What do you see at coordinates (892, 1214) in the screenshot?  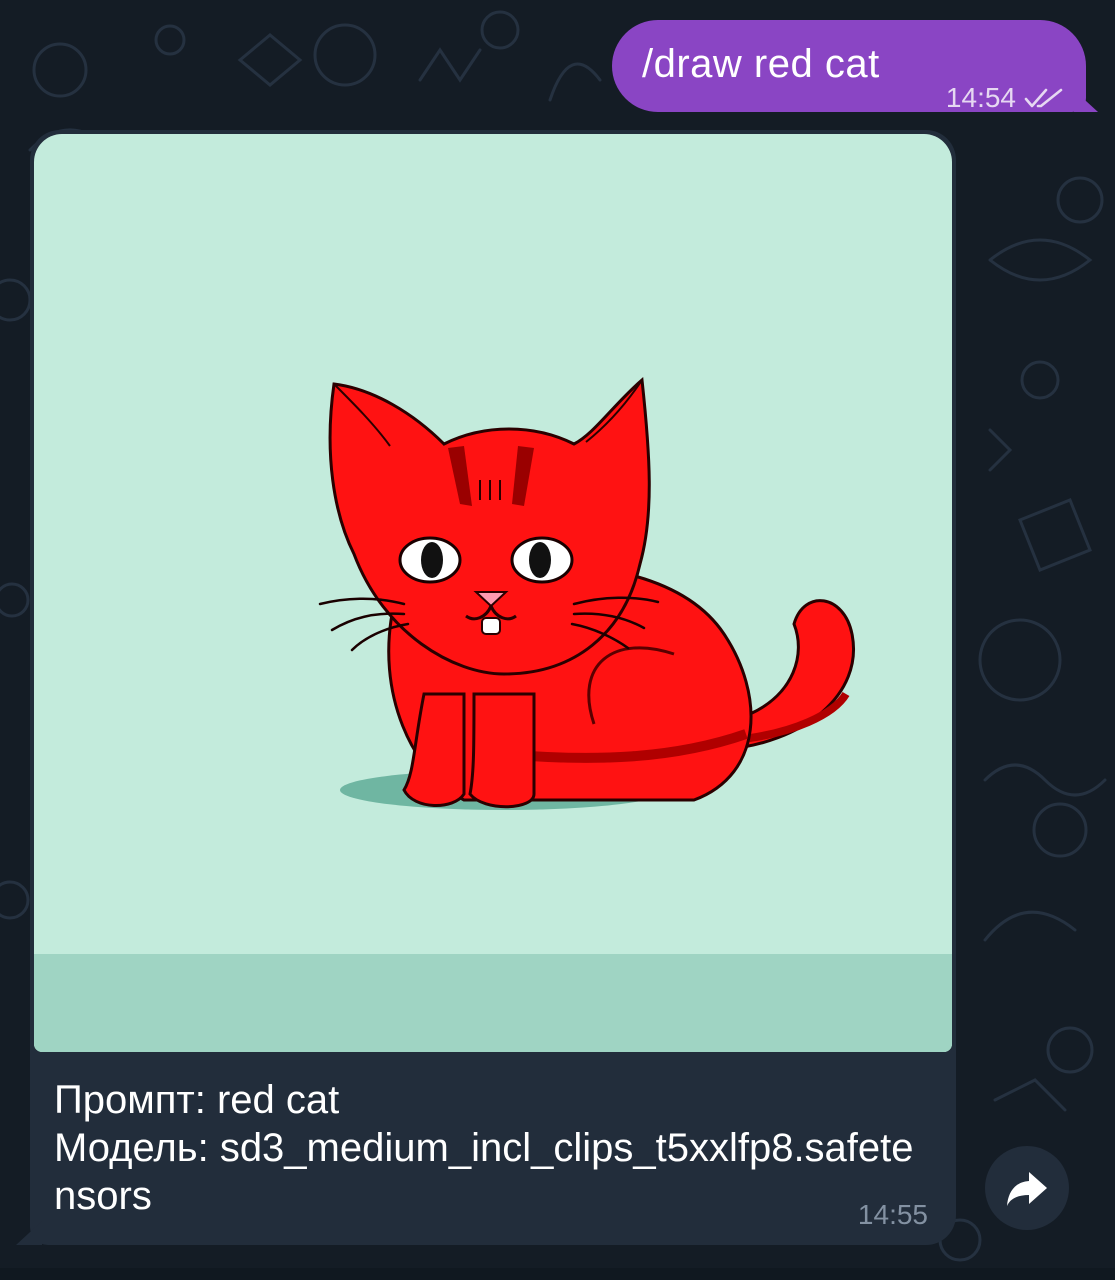 I see `incoming-message-time: 14:55` at bounding box center [892, 1214].